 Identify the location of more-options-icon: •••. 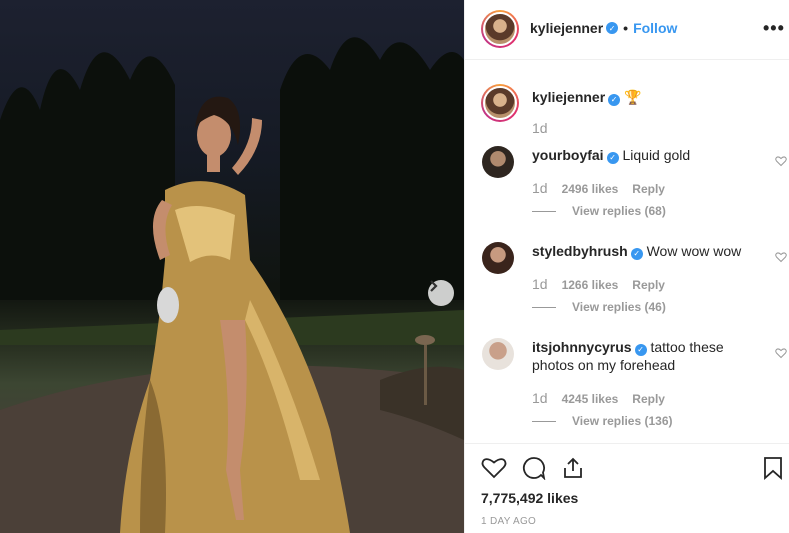
(774, 28).